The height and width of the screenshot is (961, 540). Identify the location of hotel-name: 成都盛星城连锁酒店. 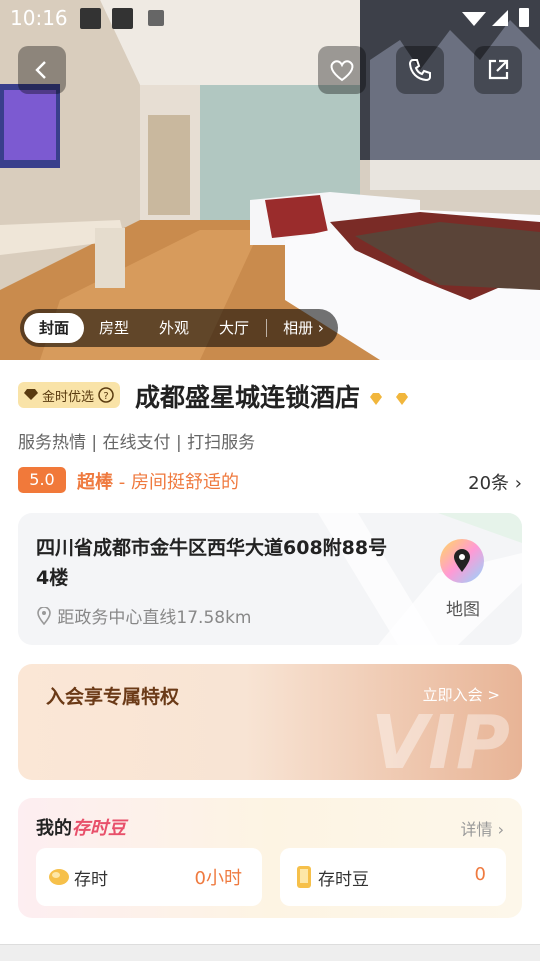
(272, 396).